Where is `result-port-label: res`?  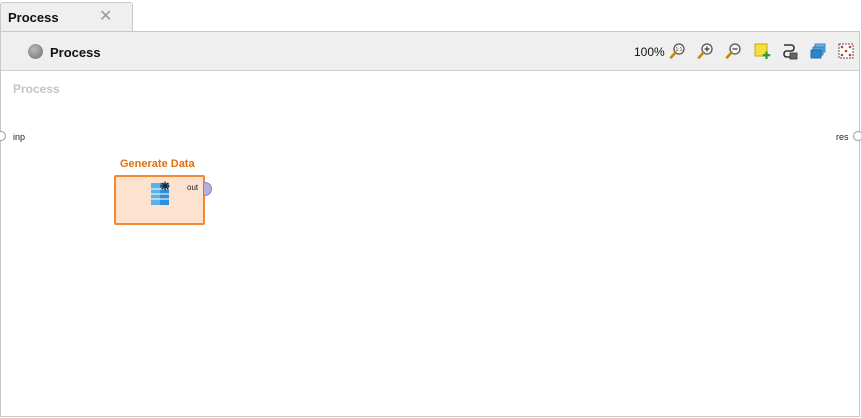 result-port-label: res is located at coordinates (842, 137).